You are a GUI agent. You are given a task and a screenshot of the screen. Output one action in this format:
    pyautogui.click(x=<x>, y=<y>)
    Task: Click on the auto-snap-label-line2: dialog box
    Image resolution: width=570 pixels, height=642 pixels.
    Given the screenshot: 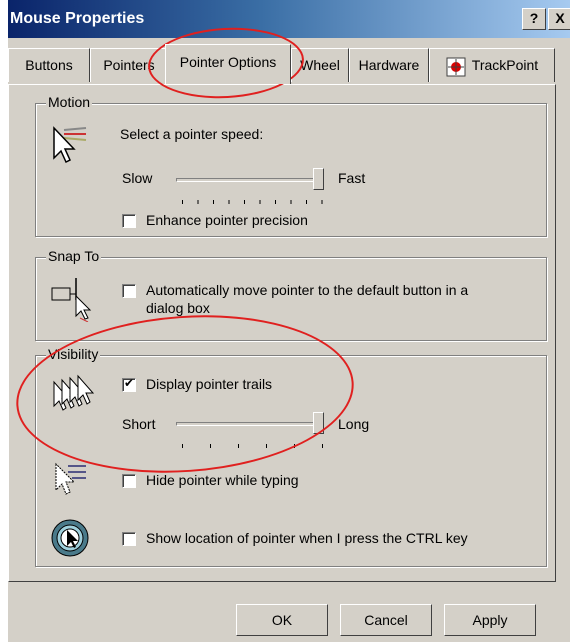 What is the action you would take?
    pyautogui.click(x=178, y=308)
    